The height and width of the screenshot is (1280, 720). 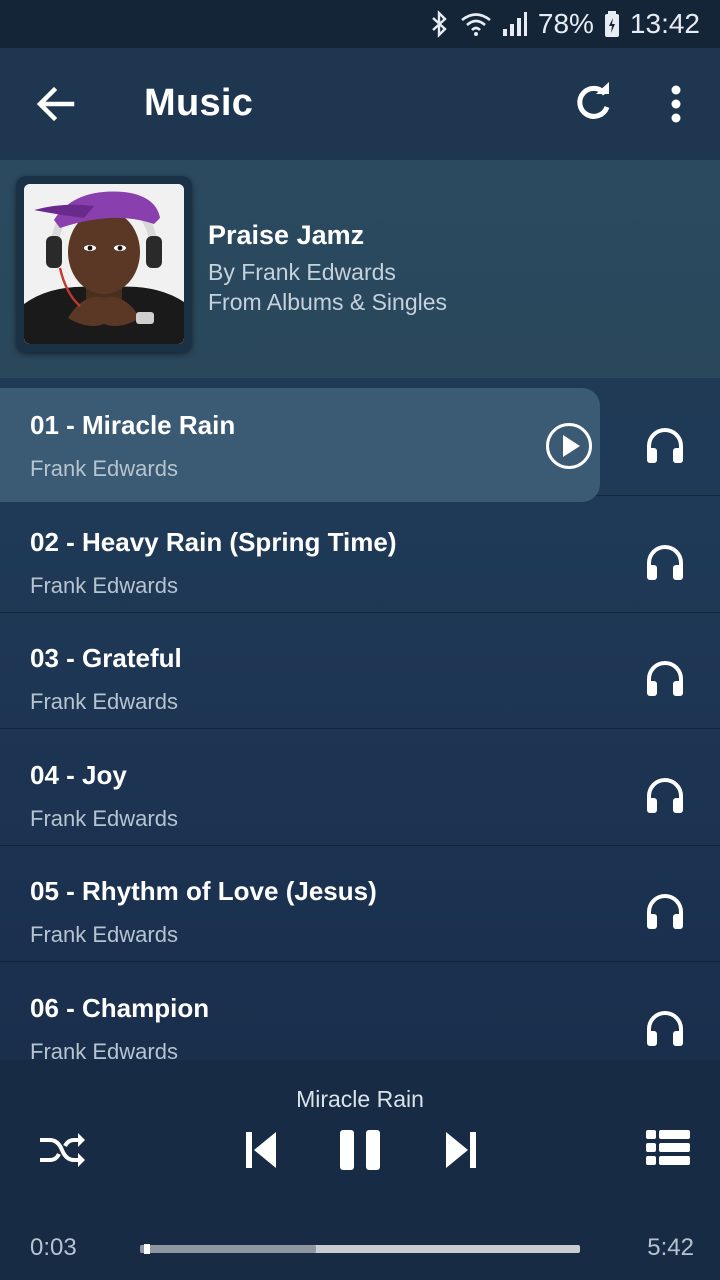 I want to click on current-time: 0:03, so click(x=53, y=1247).